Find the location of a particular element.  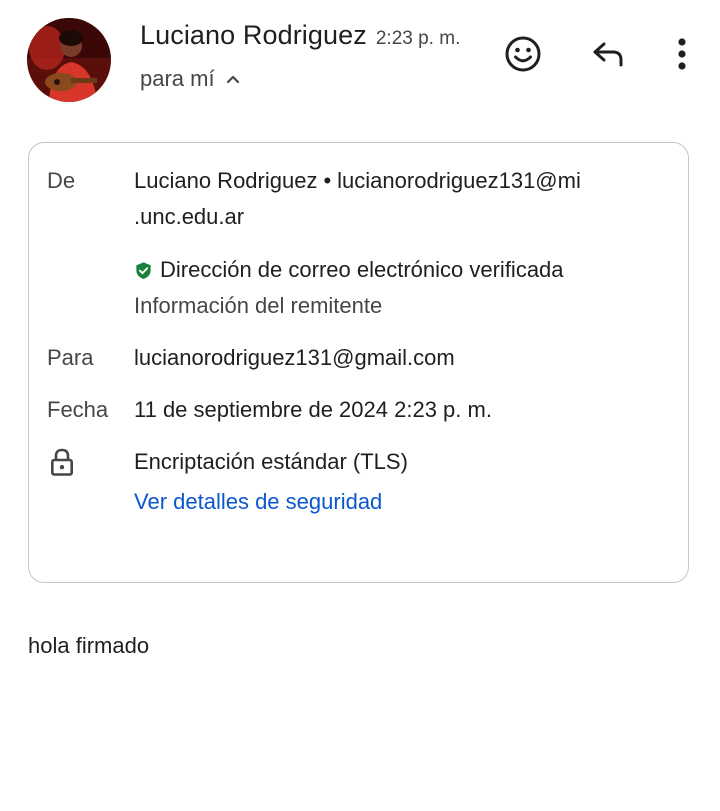

security-details-link: Ver detalles de seguridad is located at coordinates (258, 502).